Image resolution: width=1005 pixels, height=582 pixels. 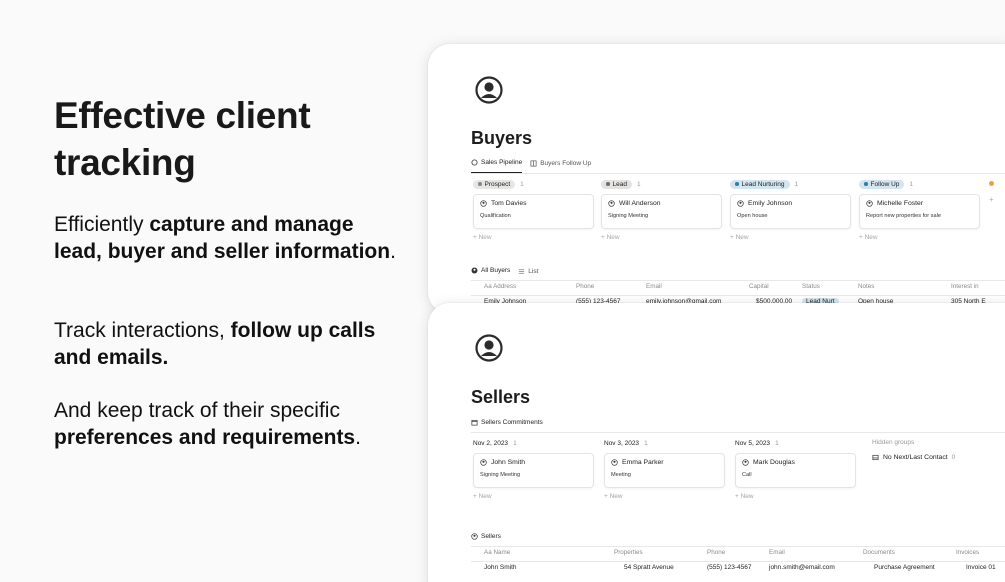 I want to click on kanban-column-date: Nov 3, 2023 1 Emma Parker Meeting + New, so click(x=665, y=468).